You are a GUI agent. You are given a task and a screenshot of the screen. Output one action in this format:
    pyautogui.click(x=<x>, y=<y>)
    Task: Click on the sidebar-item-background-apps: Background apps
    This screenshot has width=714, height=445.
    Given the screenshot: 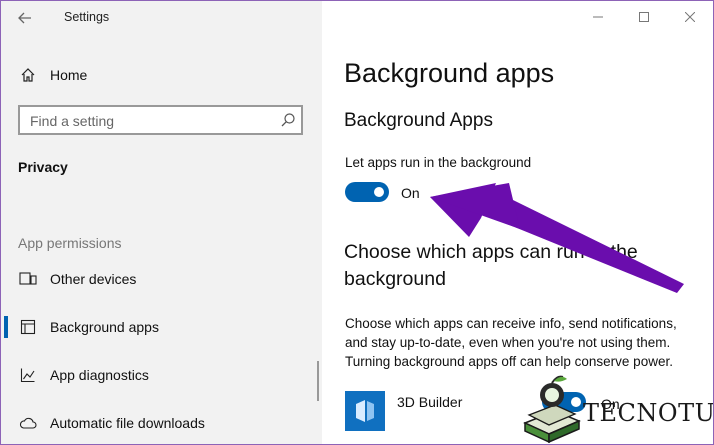 What is the action you would take?
    pyautogui.click(x=161, y=327)
    